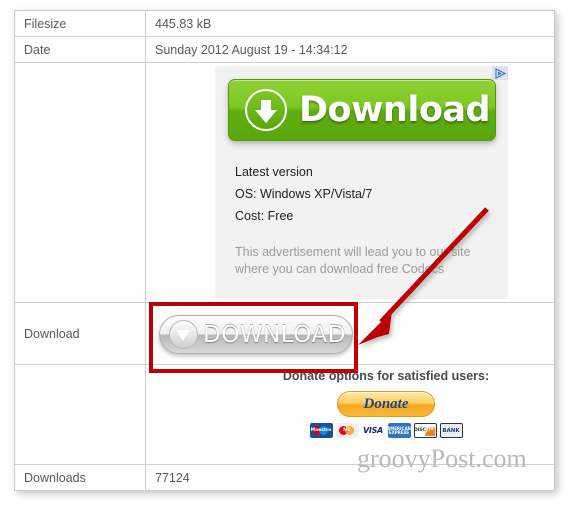 The image size is (580, 508). I want to click on visa-card-icon: VISA, so click(373, 430).